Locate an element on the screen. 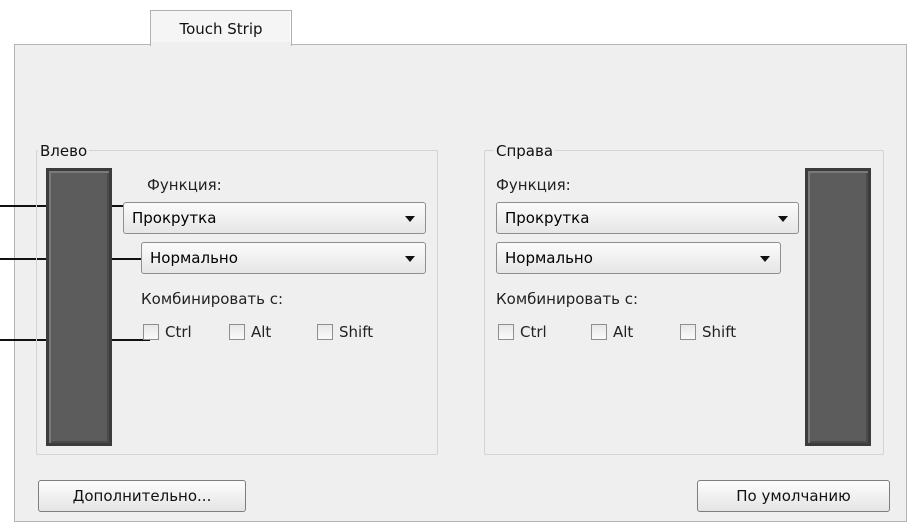  left-function-label: Функция: is located at coordinates (184, 185).